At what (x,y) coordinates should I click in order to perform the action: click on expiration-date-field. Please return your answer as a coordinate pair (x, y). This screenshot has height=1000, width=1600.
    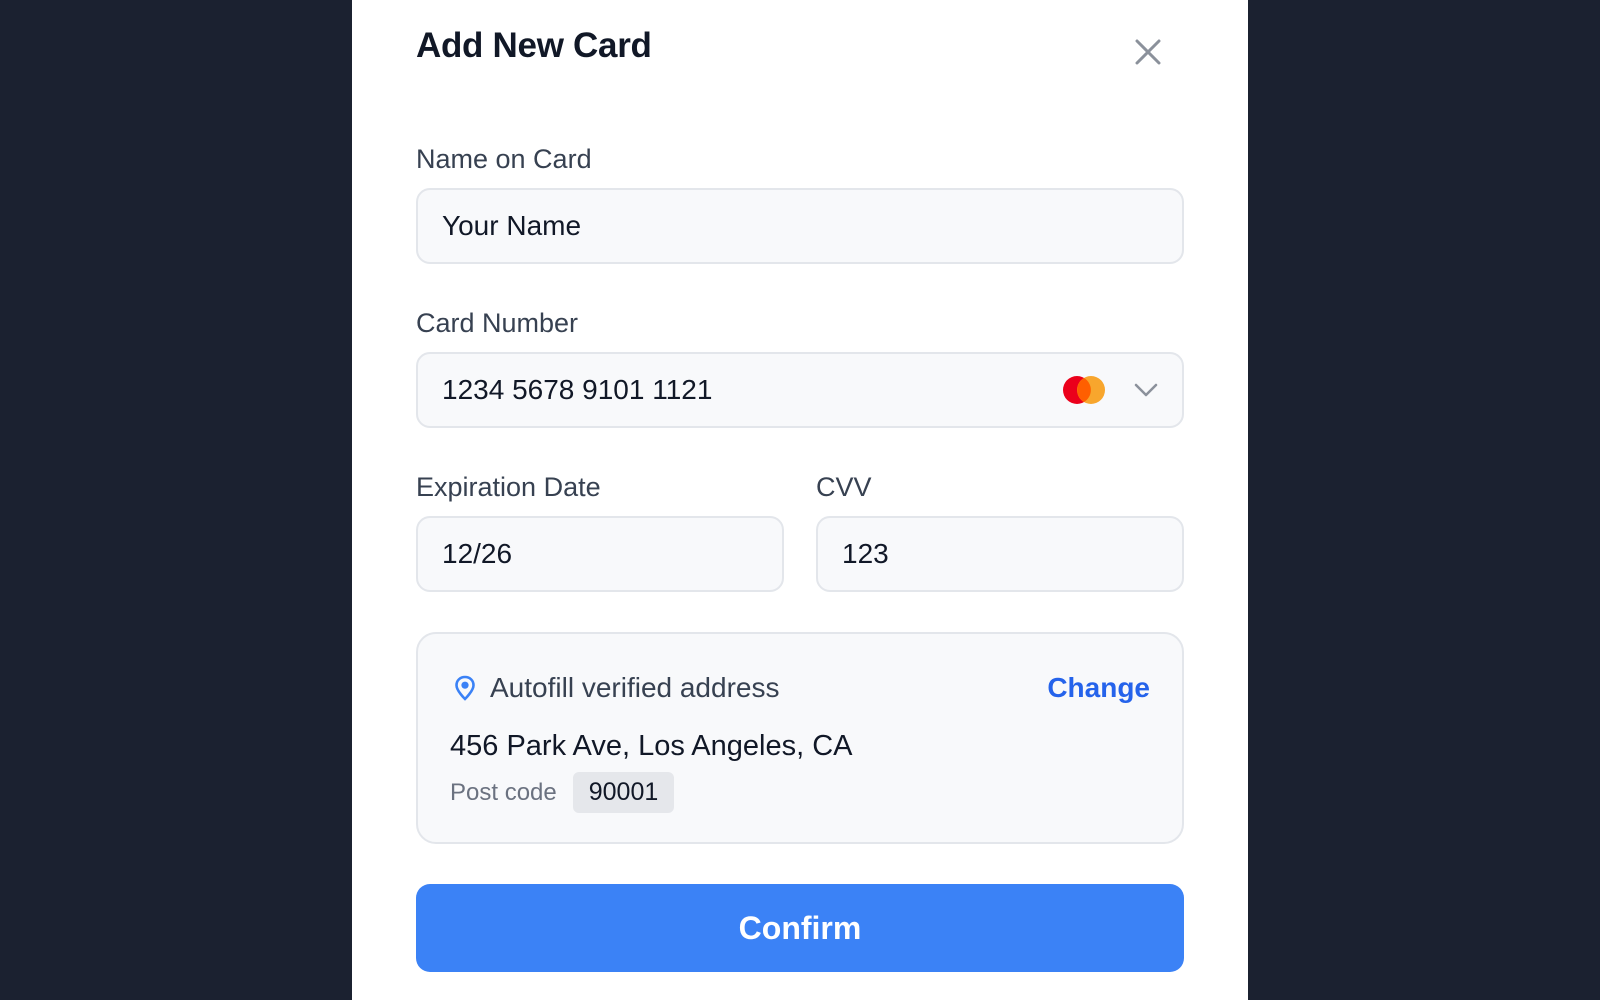
    Looking at the image, I should click on (600, 554).